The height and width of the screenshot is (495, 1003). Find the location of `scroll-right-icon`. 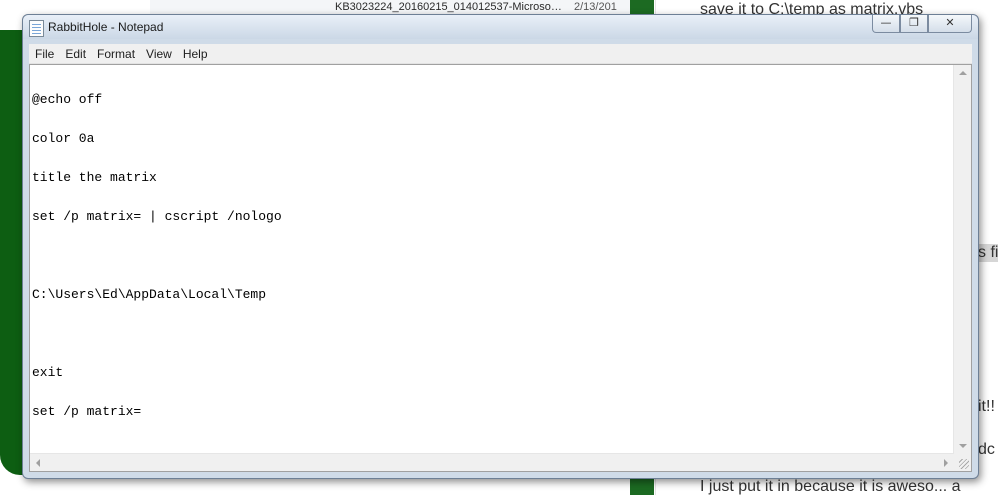

scroll-right-icon is located at coordinates (946, 463).